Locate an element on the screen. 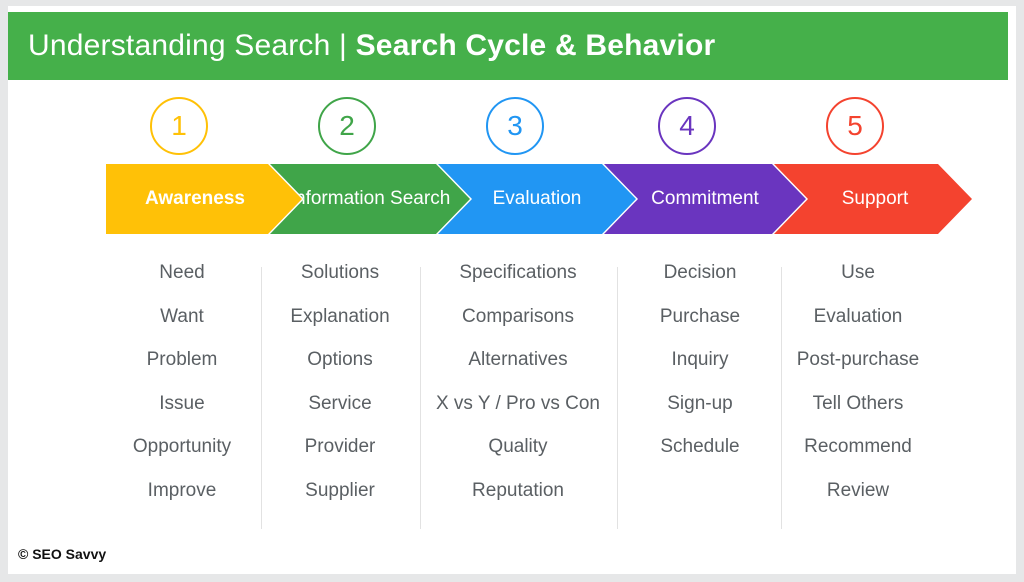 This screenshot has width=1024, height=582. stage-number-1: 1 is located at coordinates (179, 126).